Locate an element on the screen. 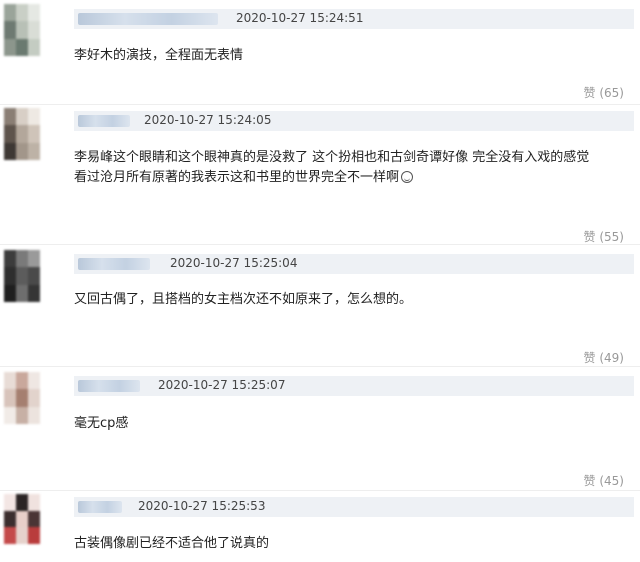 The height and width of the screenshot is (562, 640). comment-time: 2020-10-27 15:25:04 is located at coordinates (234, 263).